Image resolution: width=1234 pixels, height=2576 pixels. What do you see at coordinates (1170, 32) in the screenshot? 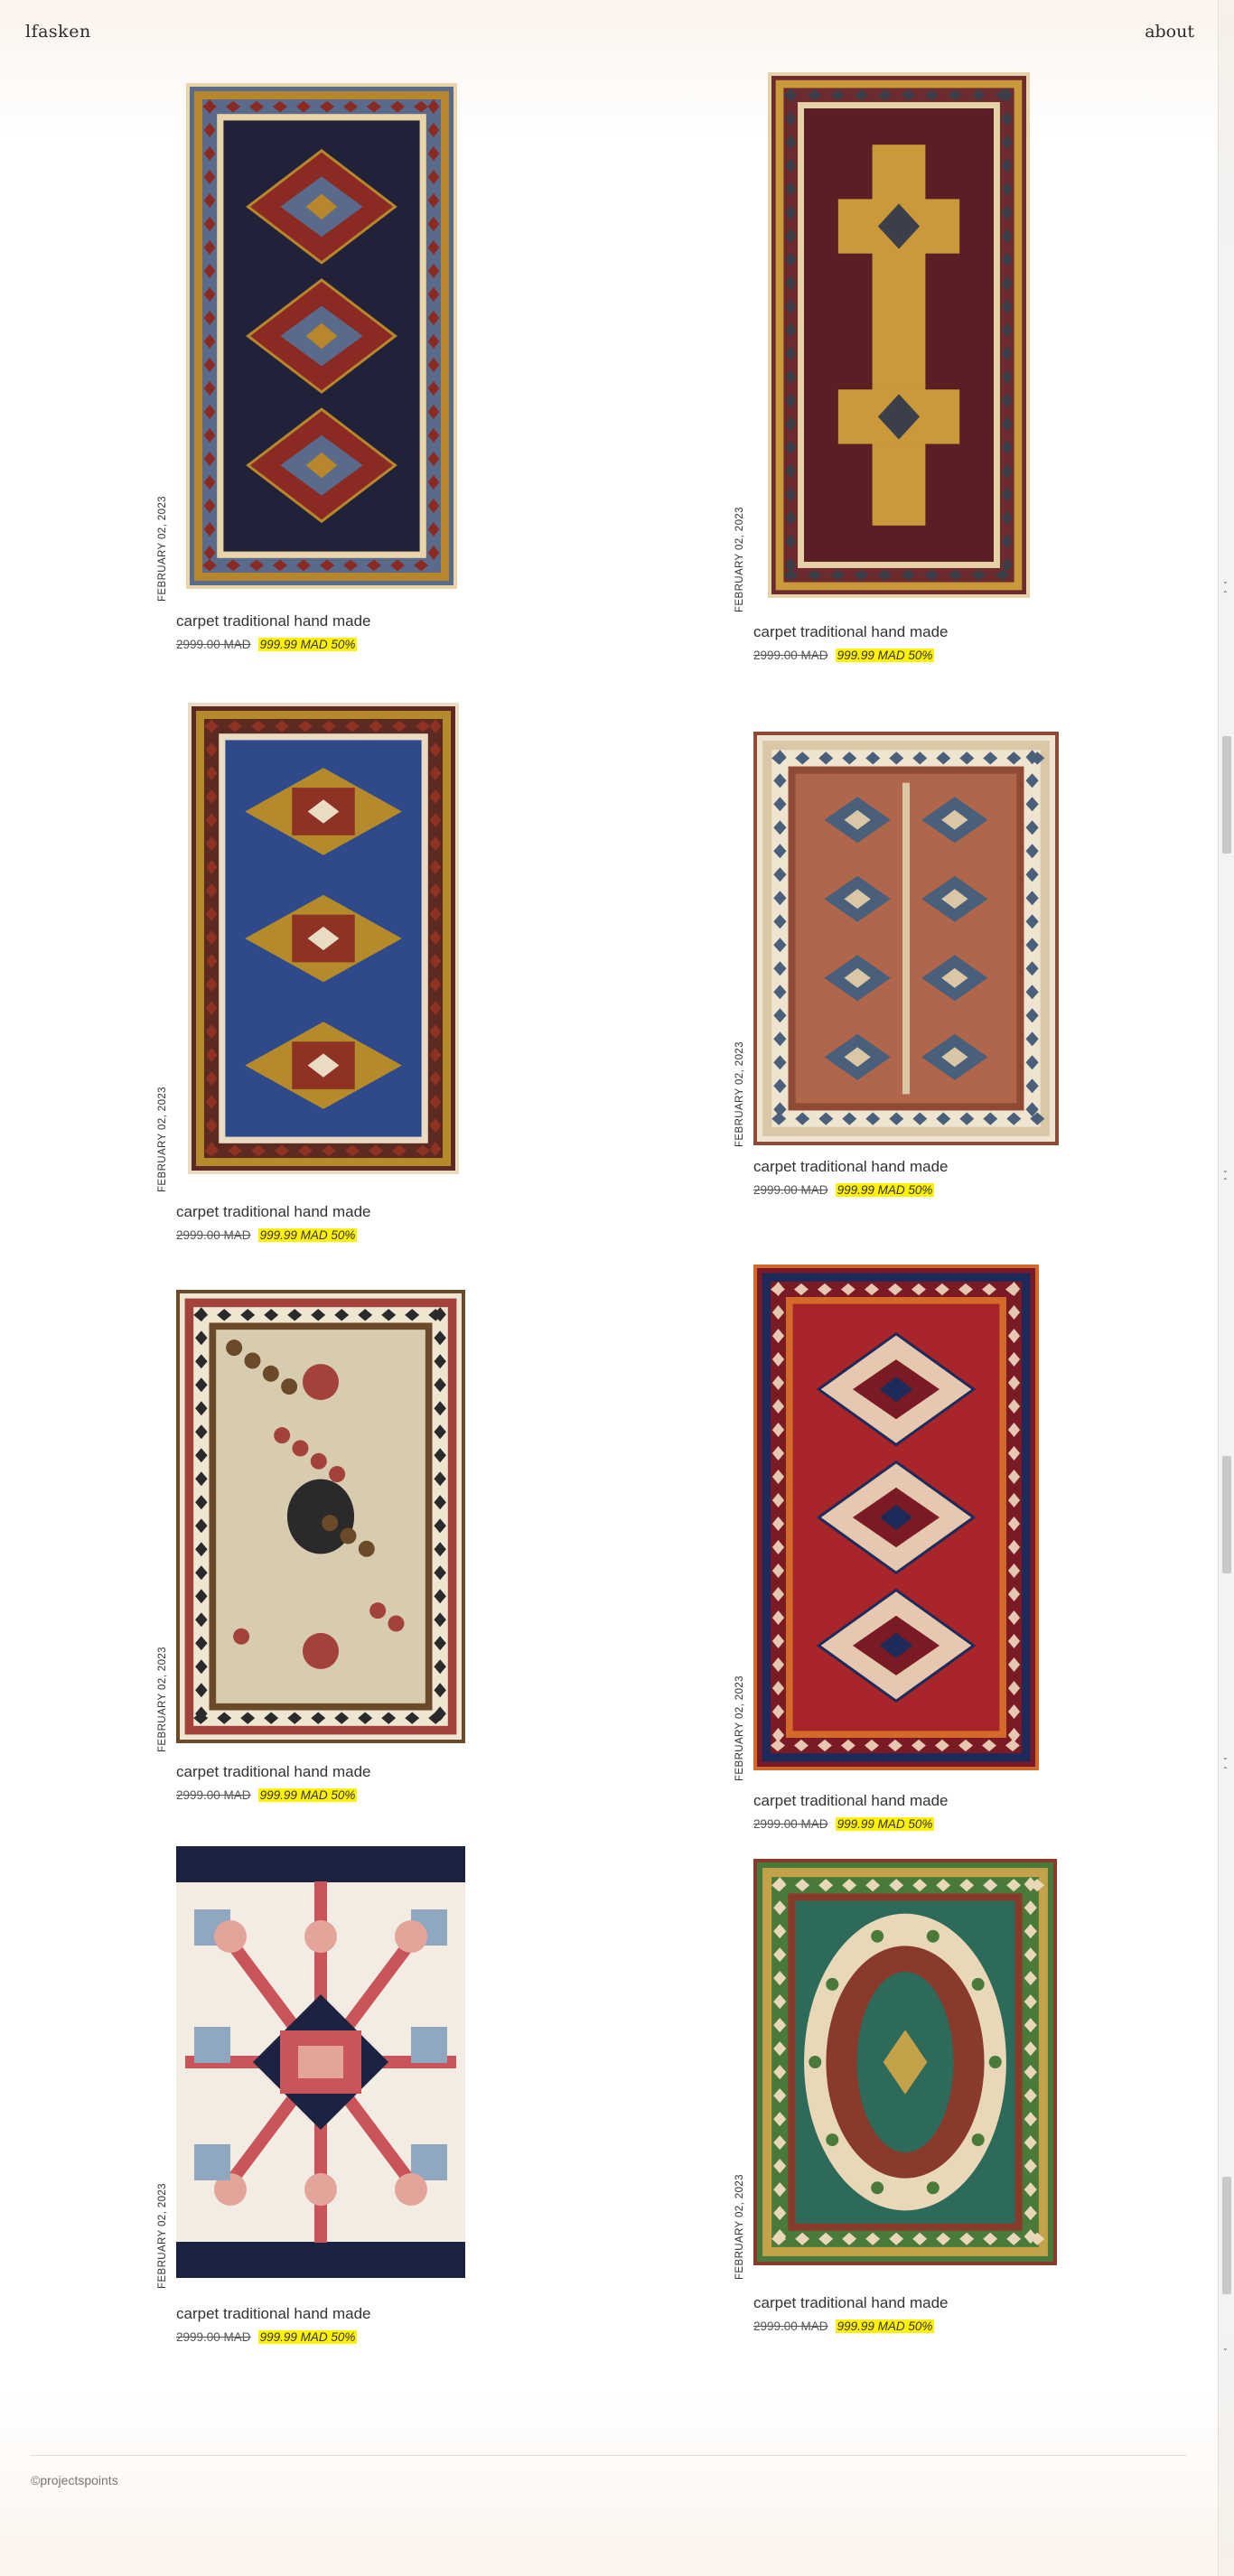
I see `about-link: about` at bounding box center [1170, 32].